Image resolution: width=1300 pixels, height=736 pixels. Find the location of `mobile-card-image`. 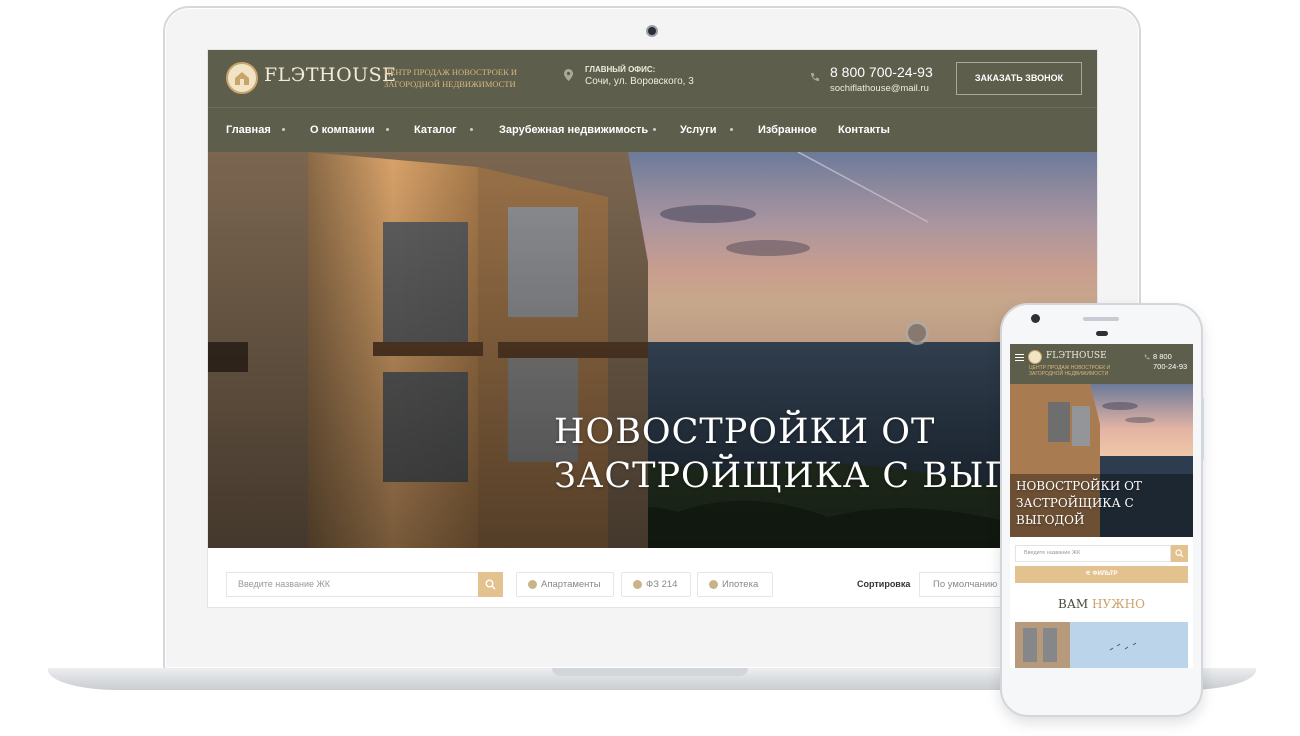

mobile-card-image is located at coordinates (1101, 645).